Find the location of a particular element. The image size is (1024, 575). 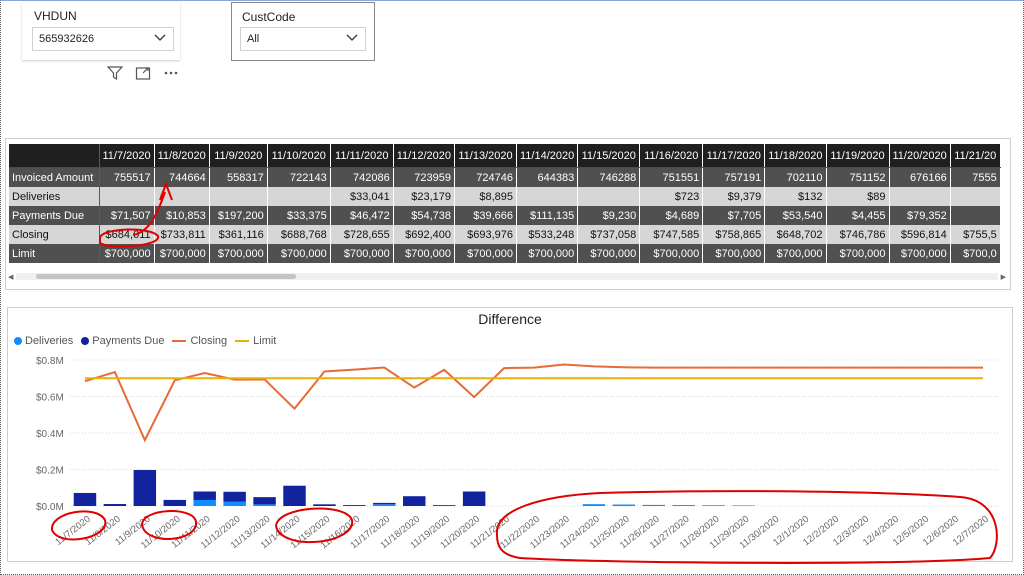

matrix-cell: $33,041 is located at coordinates (362, 196).